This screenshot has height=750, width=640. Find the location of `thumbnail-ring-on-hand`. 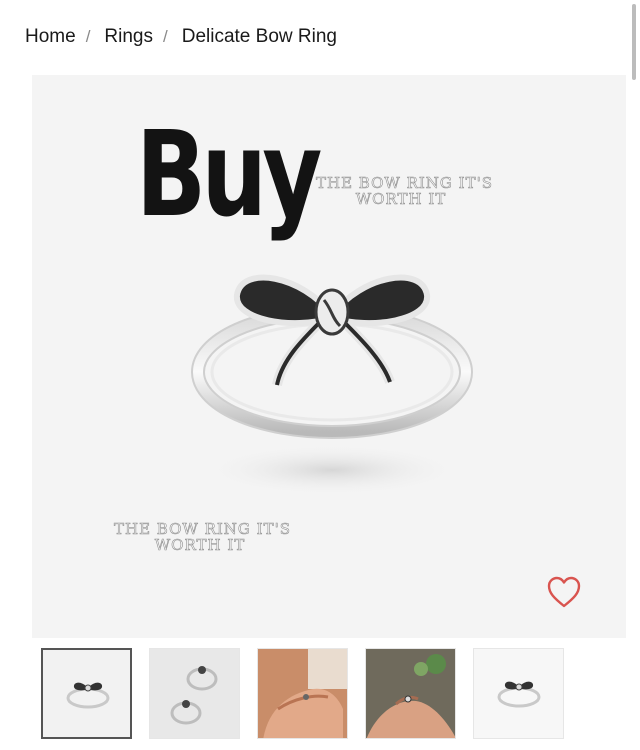

thumbnail-ring-on-hand is located at coordinates (302, 693).